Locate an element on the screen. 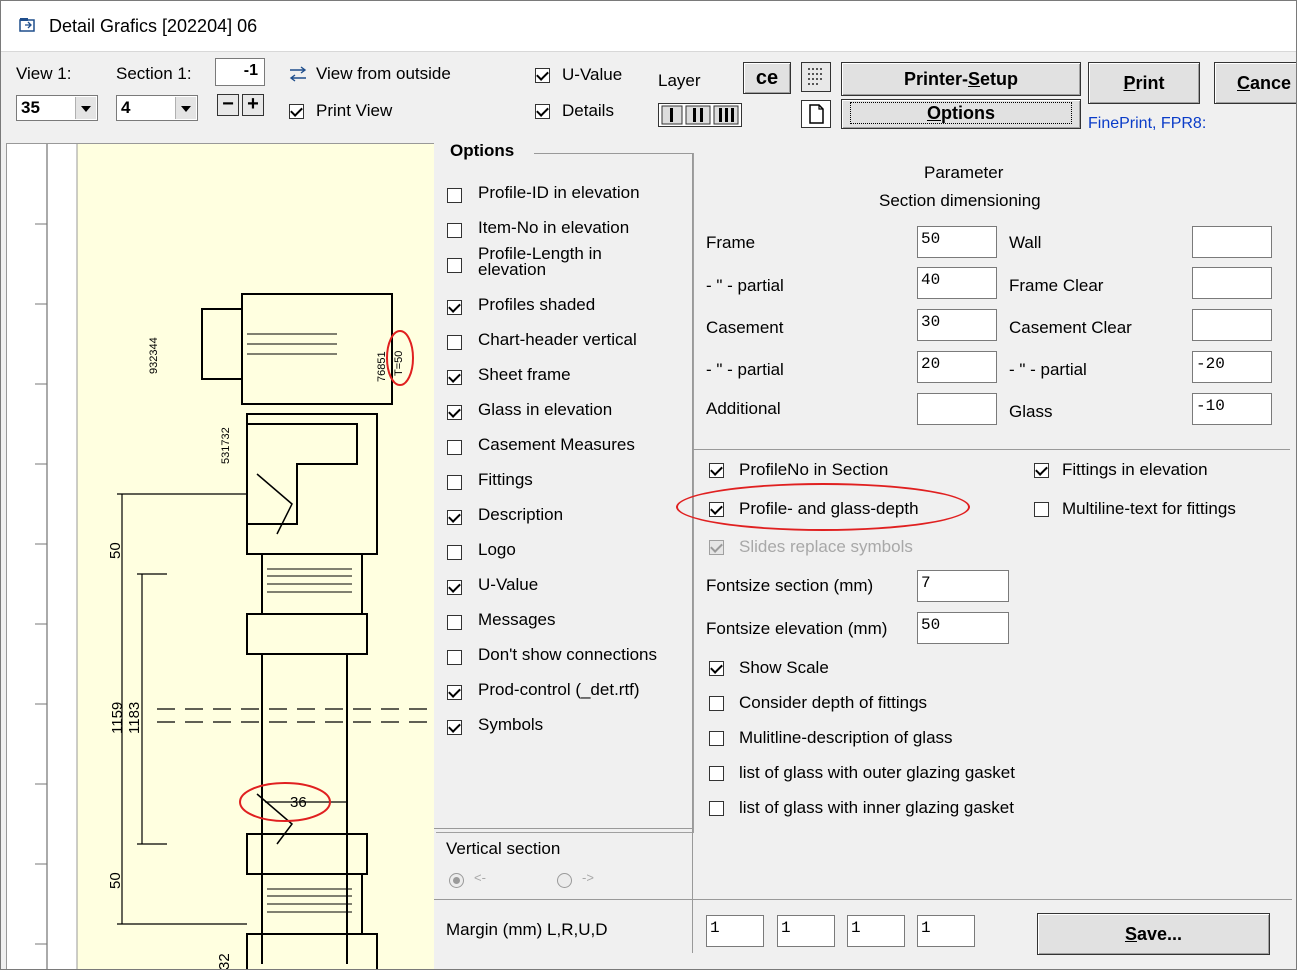 This screenshot has width=1297, height=970. plus-button: + is located at coordinates (253, 105).